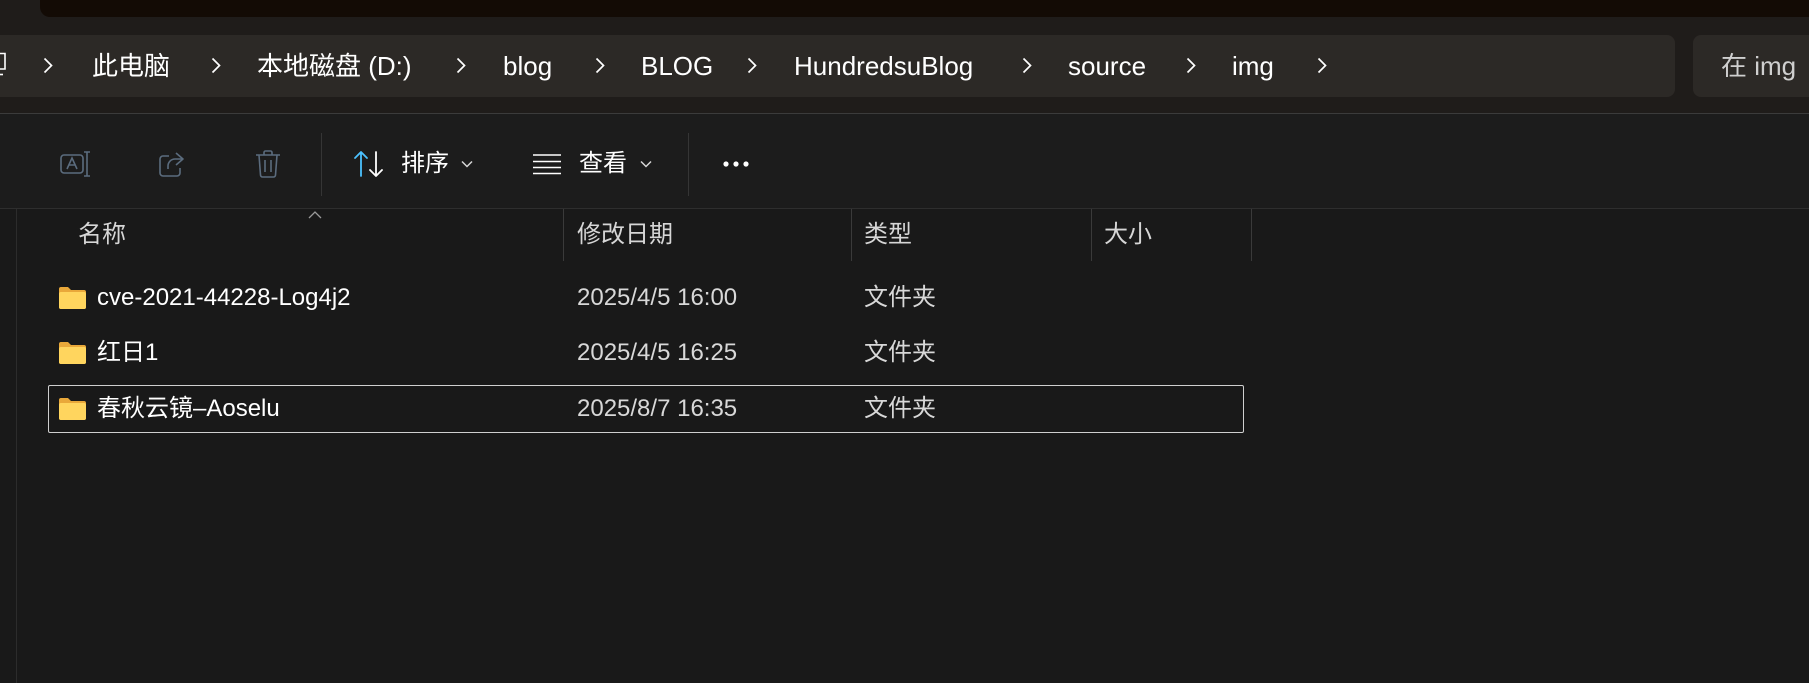 Image resolution: width=1809 pixels, height=683 pixels. I want to click on file-row: 春秋云镜–Aoselu 2025/8/7 16:35 文件夹, so click(646, 409).